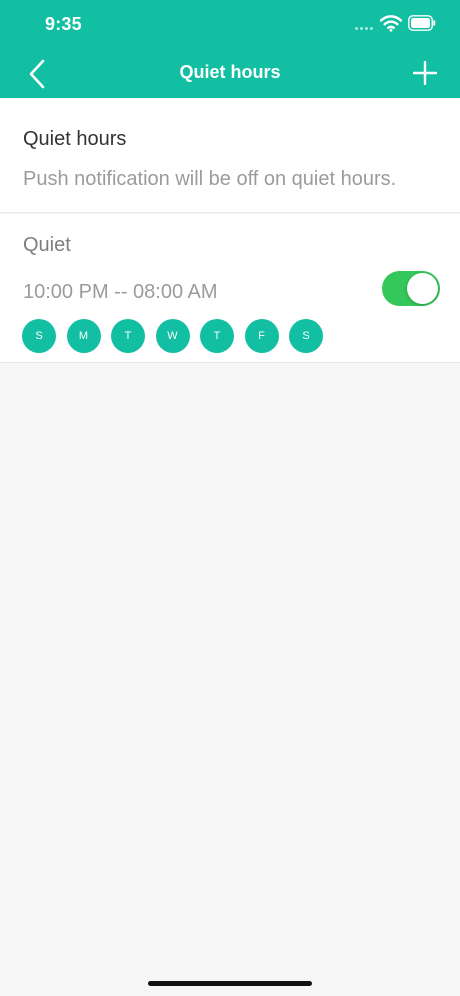  Describe the element at coordinates (365, 29) in the screenshot. I see `cellular-signal-icon` at that location.